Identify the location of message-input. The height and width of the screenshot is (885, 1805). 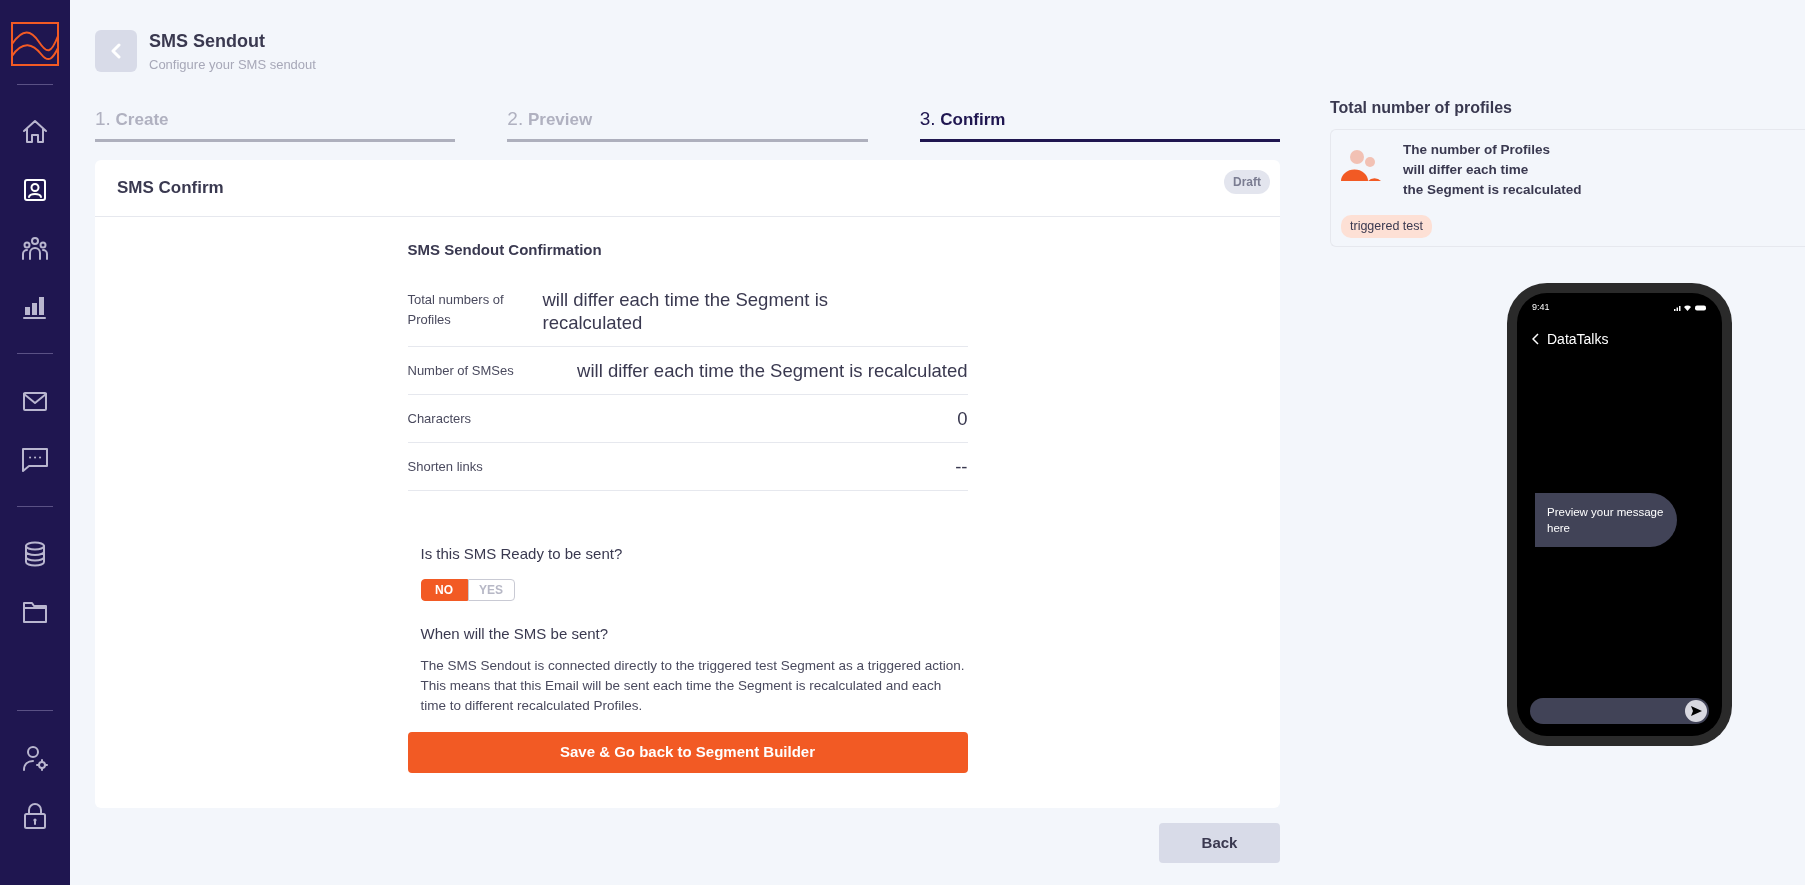
(1619, 711).